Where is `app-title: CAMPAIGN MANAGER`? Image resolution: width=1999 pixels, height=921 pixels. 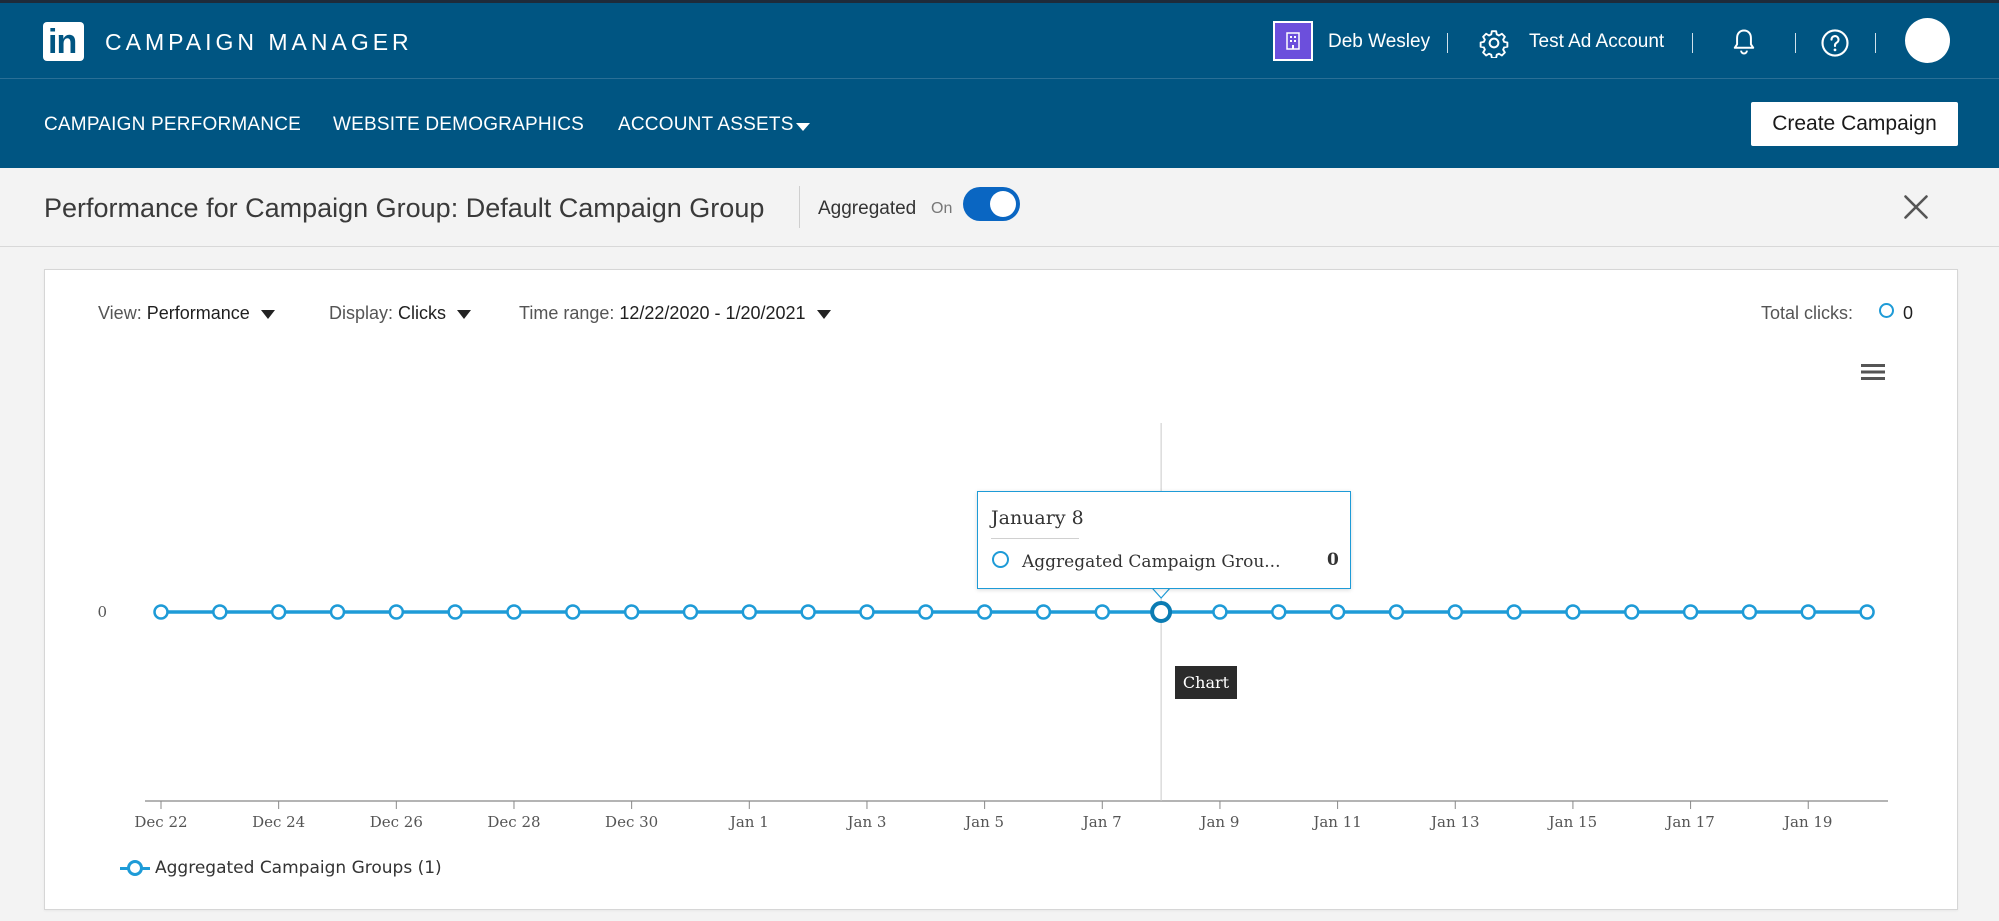 app-title: CAMPAIGN MANAGER is located at coordinates (259, 42).